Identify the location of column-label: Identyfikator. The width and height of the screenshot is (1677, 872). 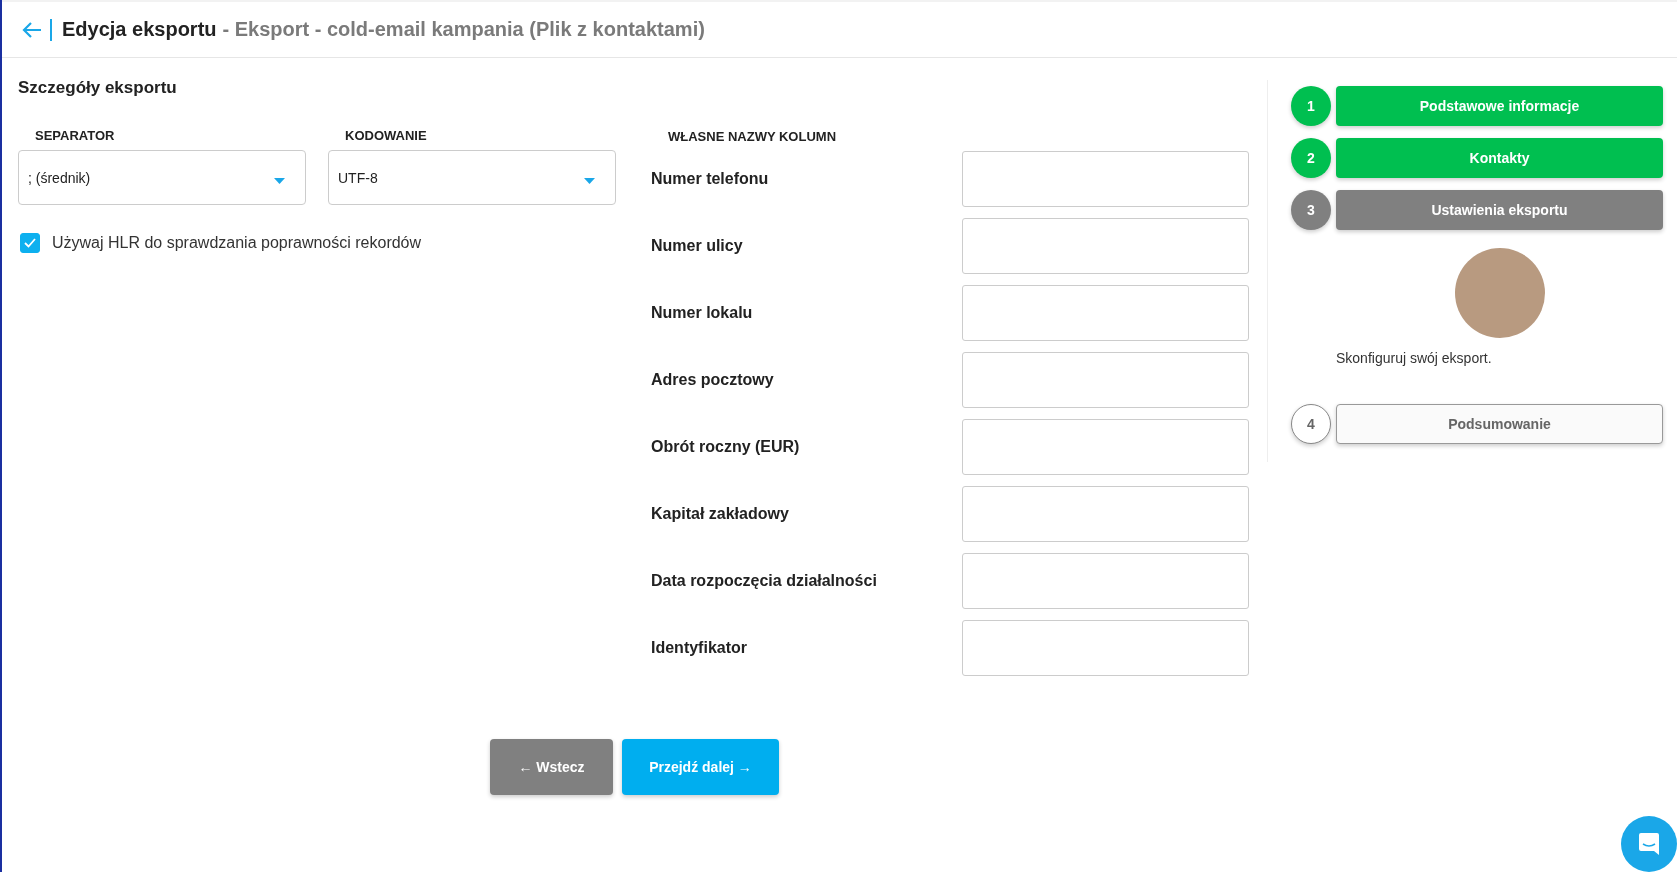
(699, 648).